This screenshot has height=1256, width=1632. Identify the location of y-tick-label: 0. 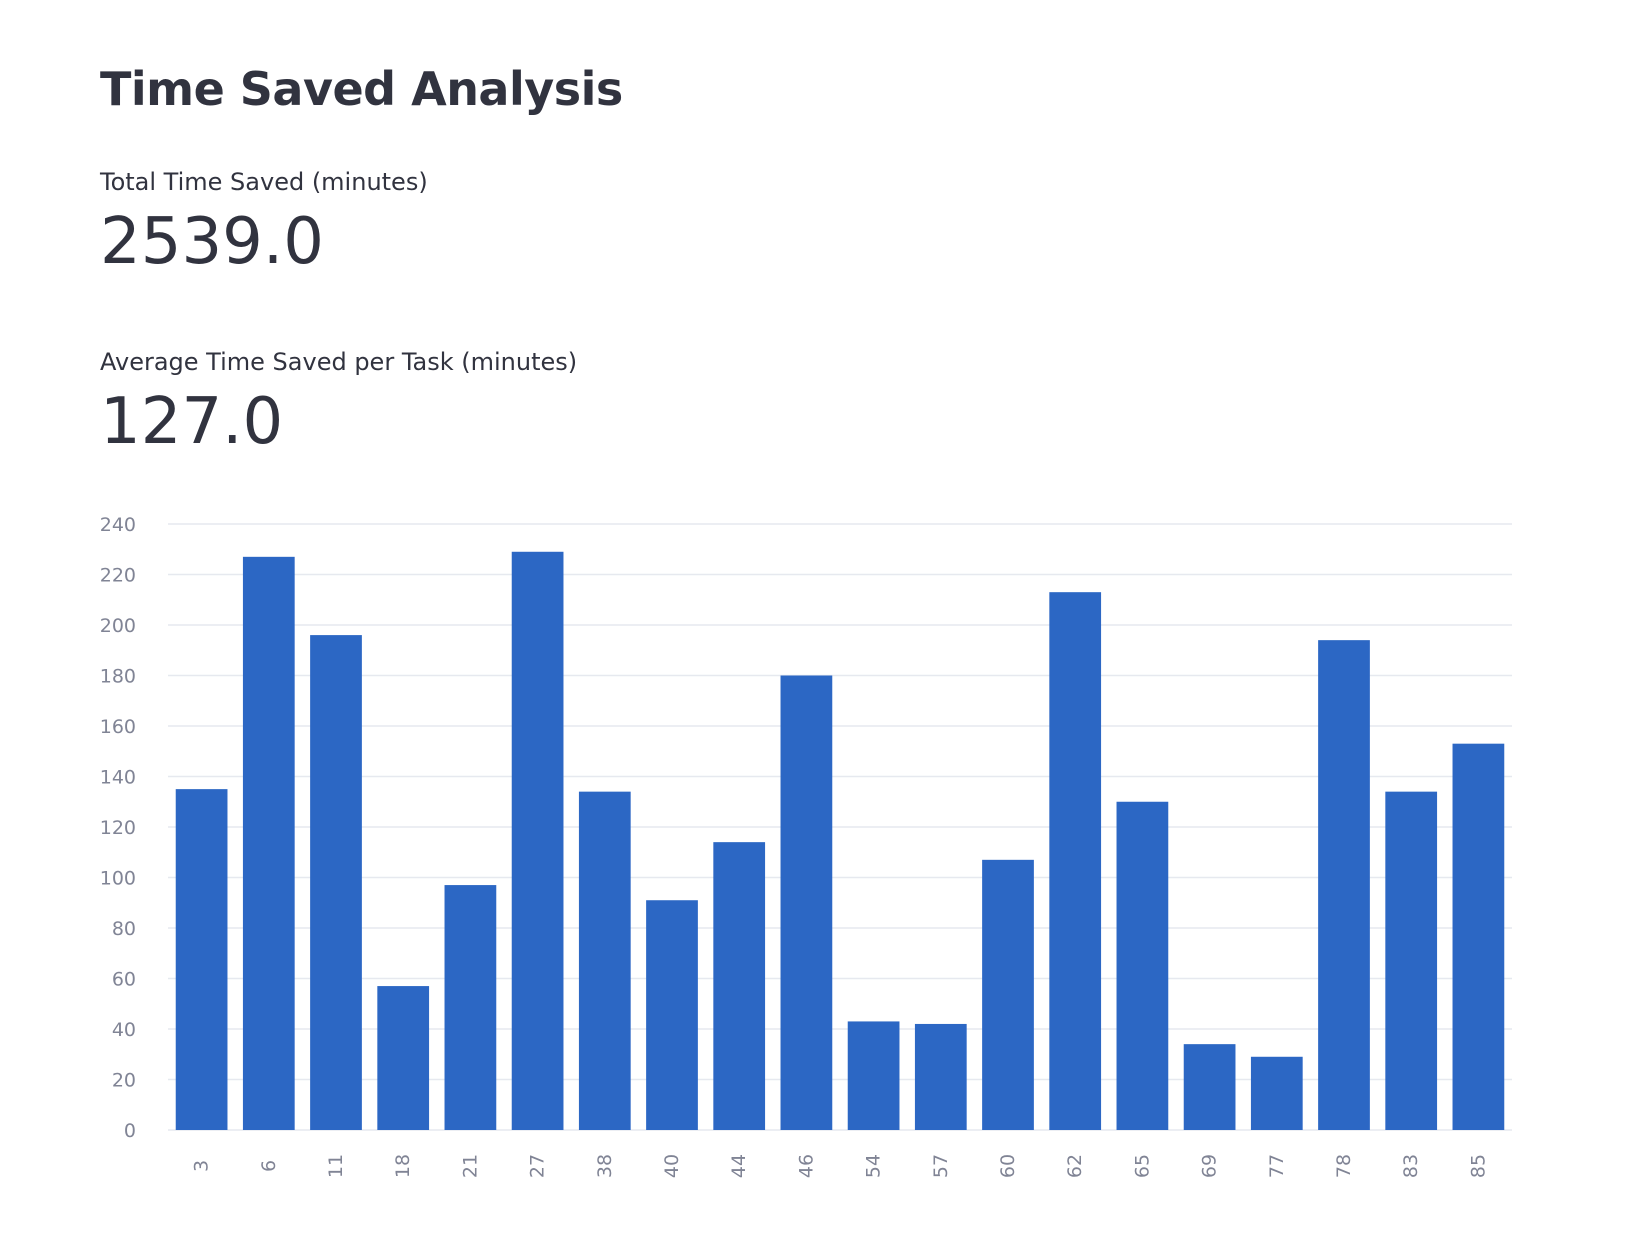
(130, 1131).